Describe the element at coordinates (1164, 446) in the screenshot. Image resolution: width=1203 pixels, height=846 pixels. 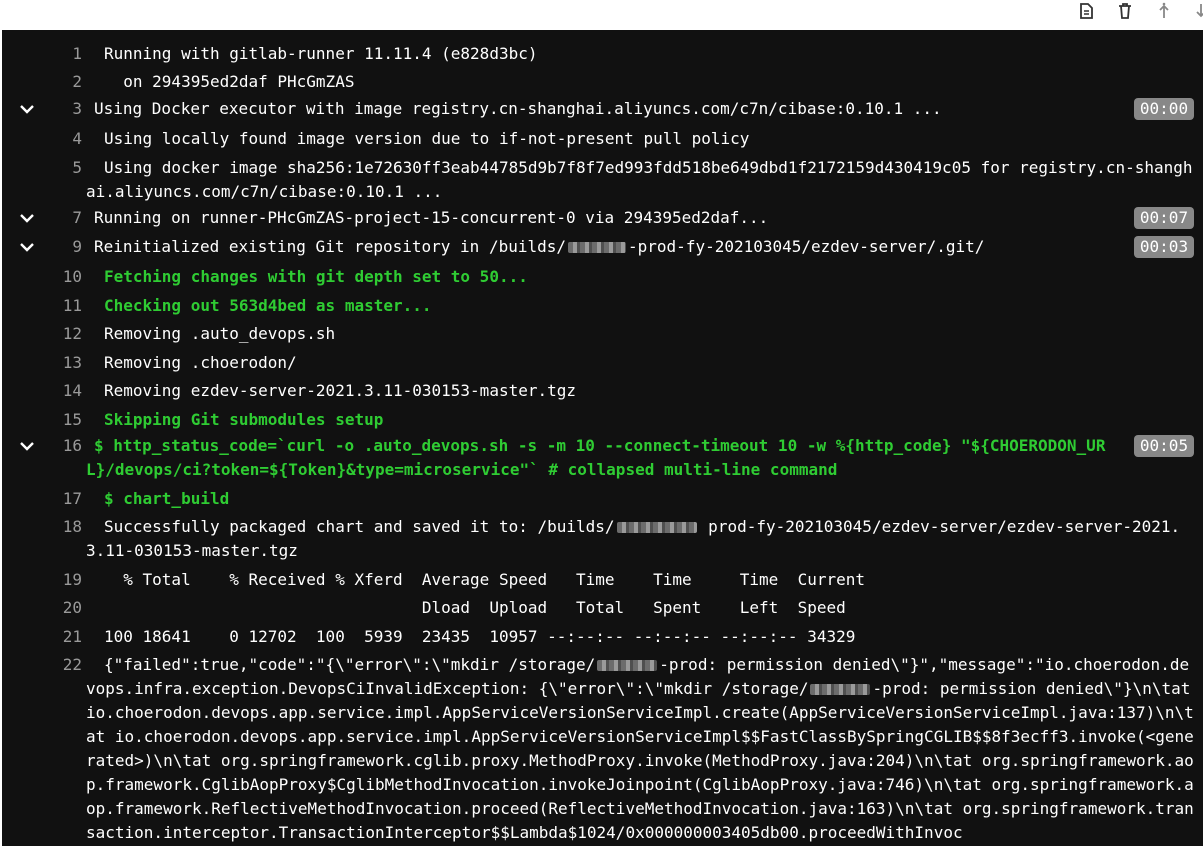
I see `section-duration-badge: 00:05` at that location.